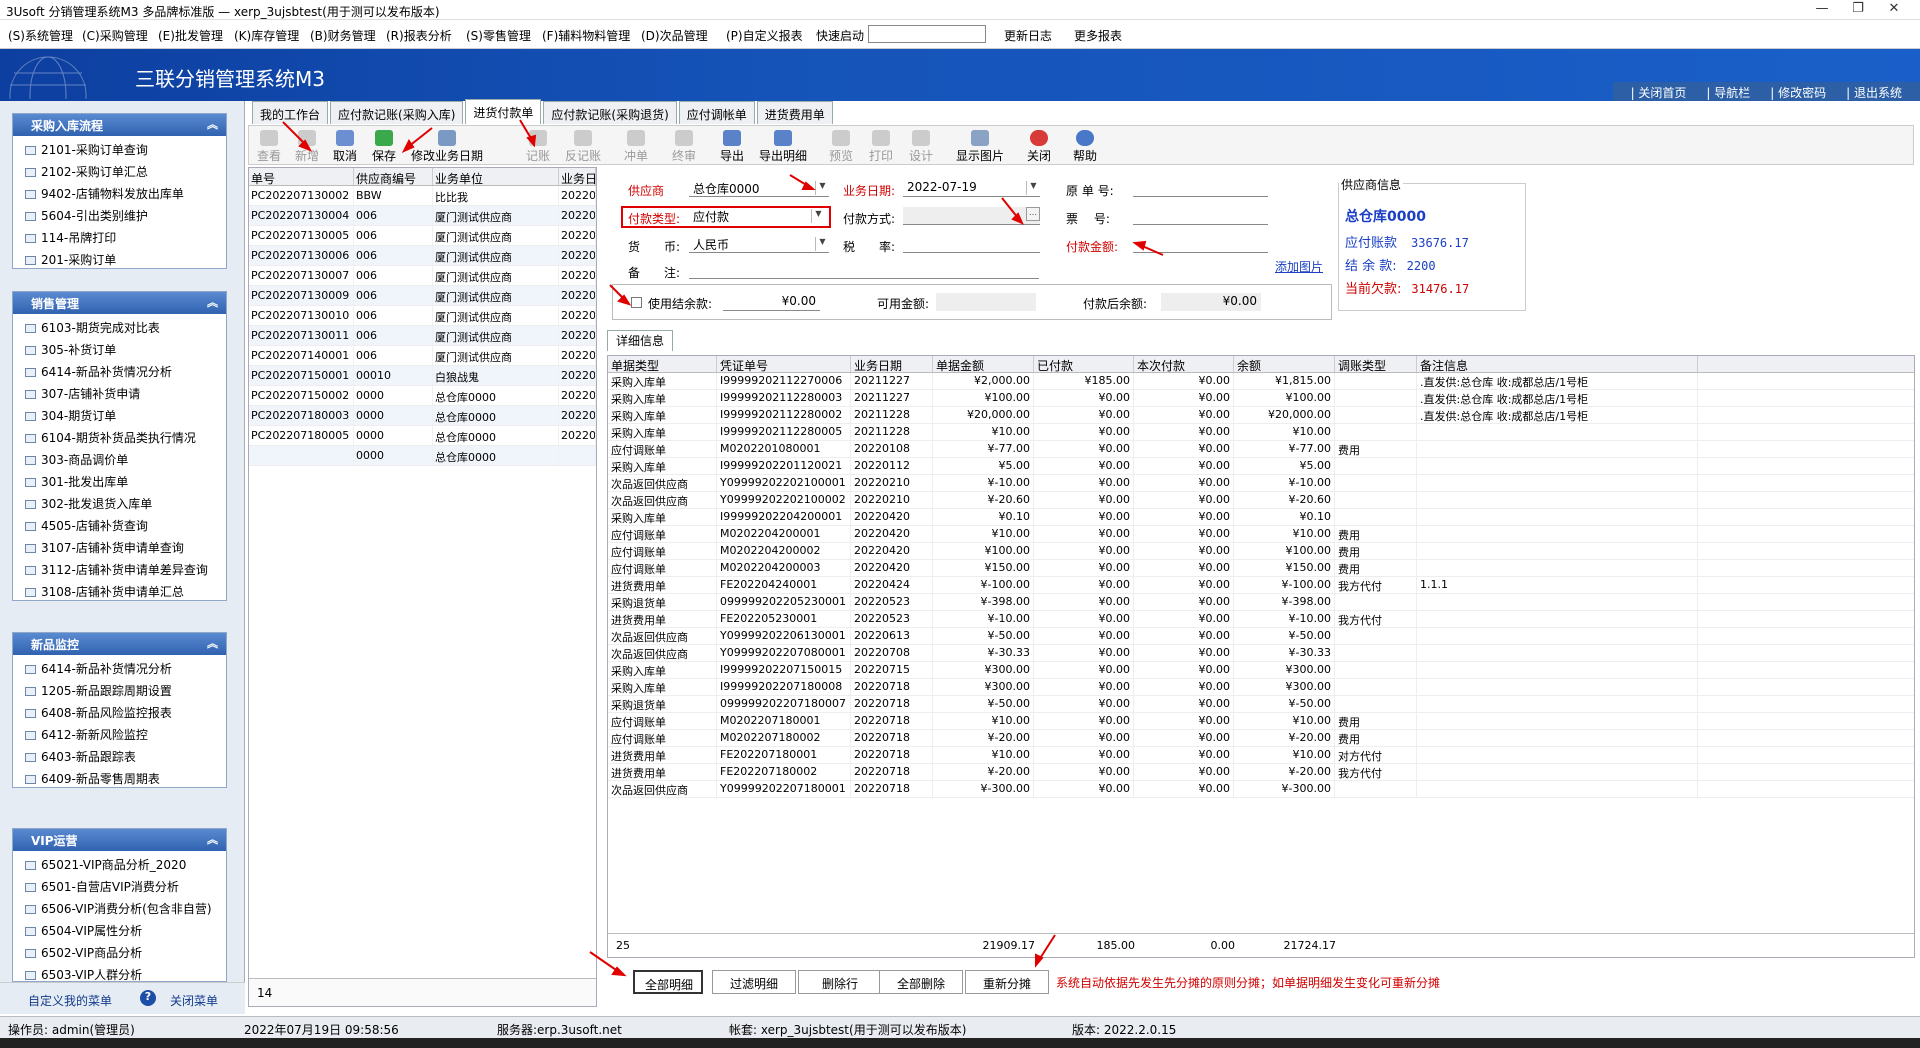 The image size is (1920, 1048). What do you see at coordinates (732, 147) in the screenshot?
I see `export-button: 导出` at bounding box center [732, 147].